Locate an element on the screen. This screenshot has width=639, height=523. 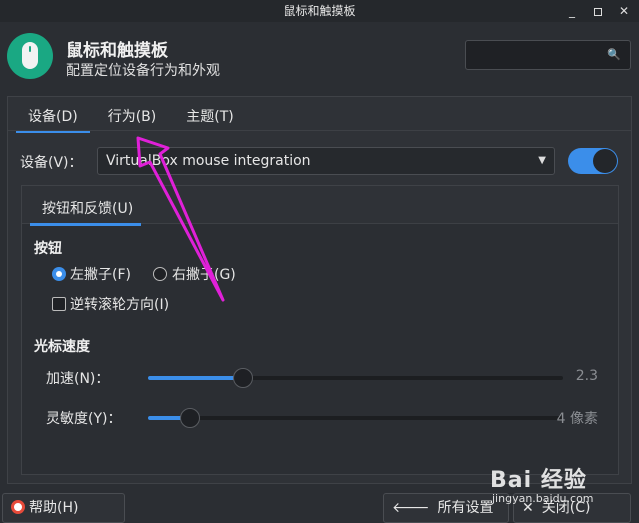
watermark-text: Bai 经验 is located at coordinates (538, 480).